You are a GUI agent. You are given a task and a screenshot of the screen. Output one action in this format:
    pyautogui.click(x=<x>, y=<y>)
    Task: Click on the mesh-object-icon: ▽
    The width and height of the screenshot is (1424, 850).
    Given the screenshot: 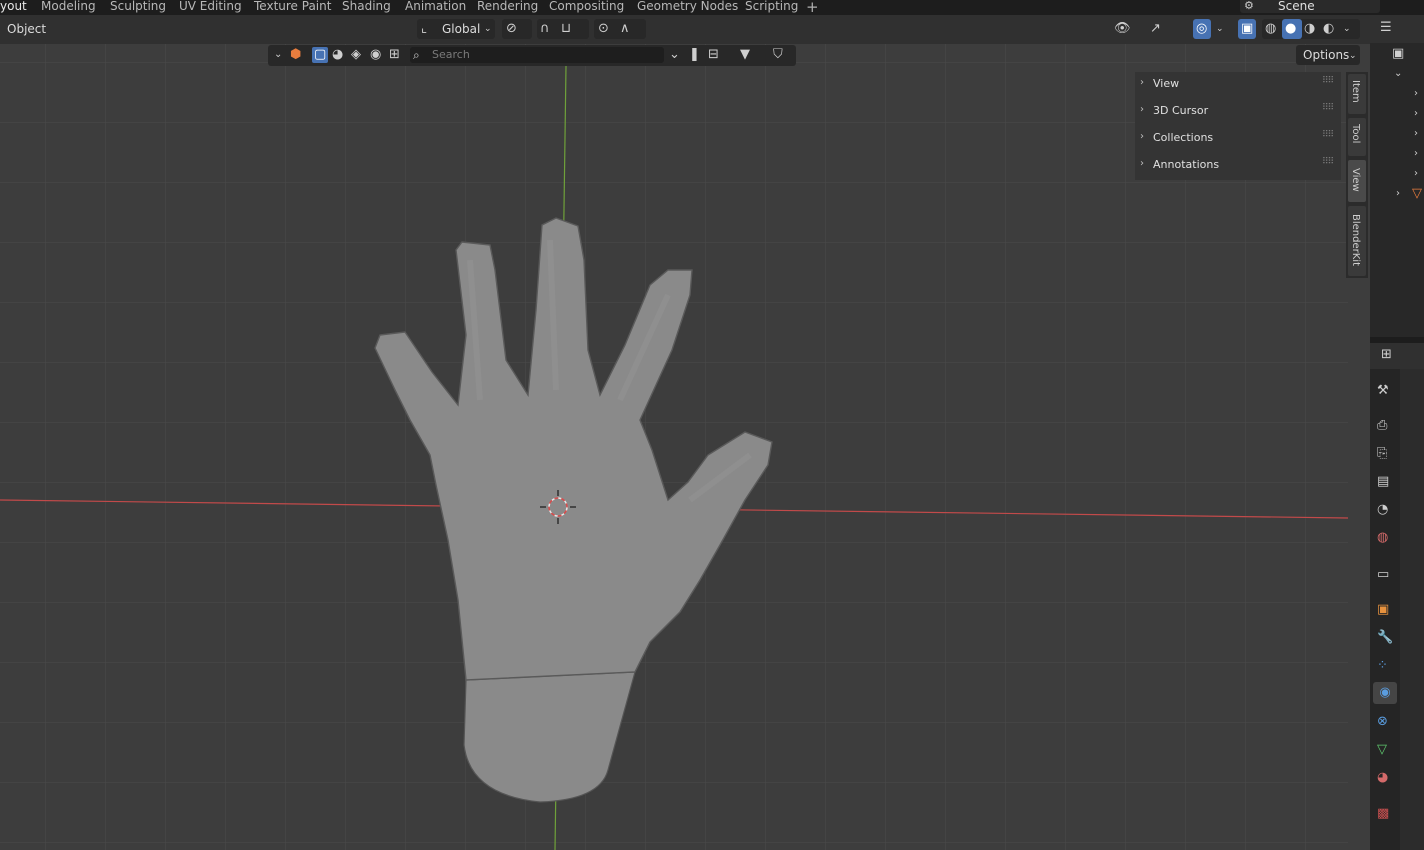 What is the action you would take?
    pyautogui.click(x=1417, y=194)
    